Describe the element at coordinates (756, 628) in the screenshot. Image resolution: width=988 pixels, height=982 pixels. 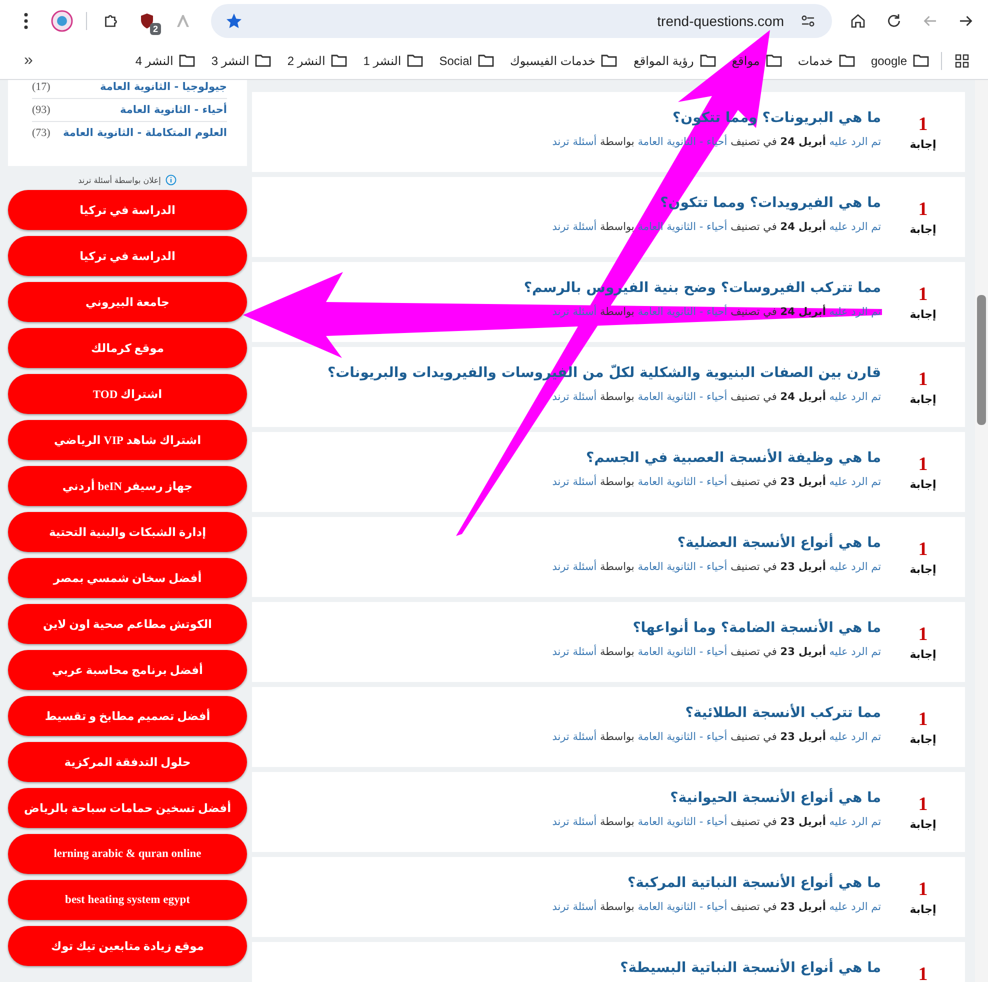
I see `question-title-link: ما هي الأنسجة الضامة؟ وما أنواعها؟` at that location.